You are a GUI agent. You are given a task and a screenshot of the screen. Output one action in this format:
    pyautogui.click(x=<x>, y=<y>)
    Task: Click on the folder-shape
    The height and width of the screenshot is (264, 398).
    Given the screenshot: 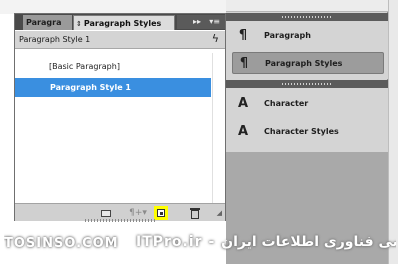 What is the action you would take?
    pyautogui.click(x=106, y=213)
    